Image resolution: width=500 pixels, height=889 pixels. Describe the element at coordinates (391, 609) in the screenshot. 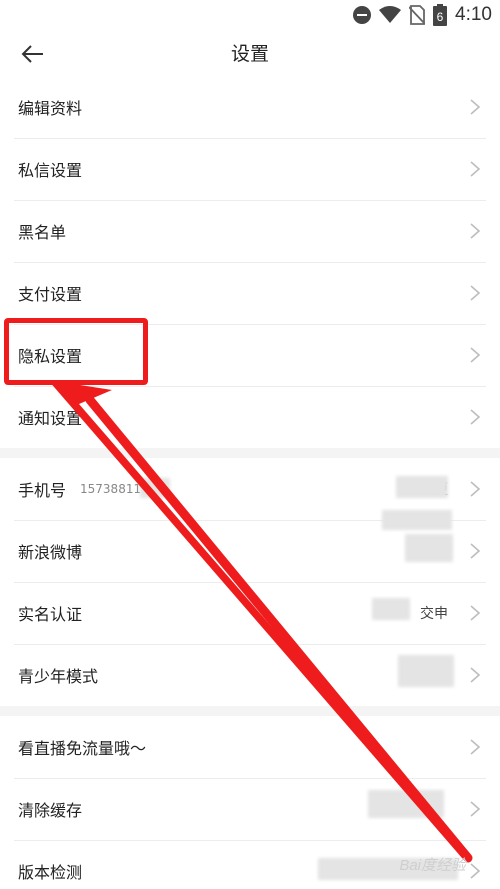

I see `redacted-realname-value` at that location.